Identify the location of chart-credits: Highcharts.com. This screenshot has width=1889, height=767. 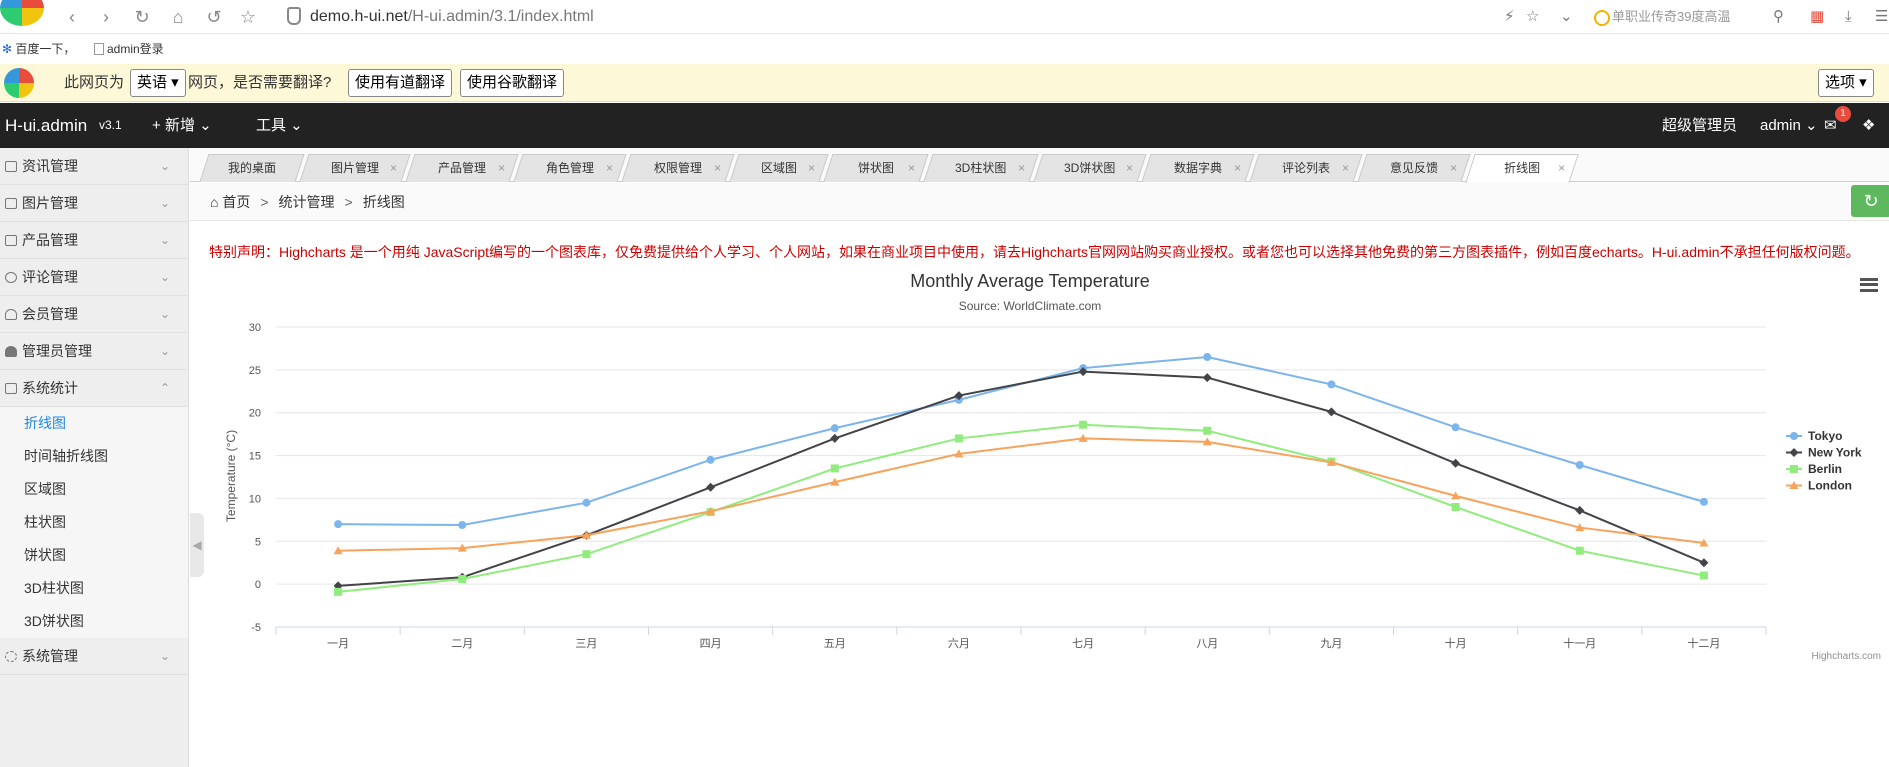
(1846, 656).